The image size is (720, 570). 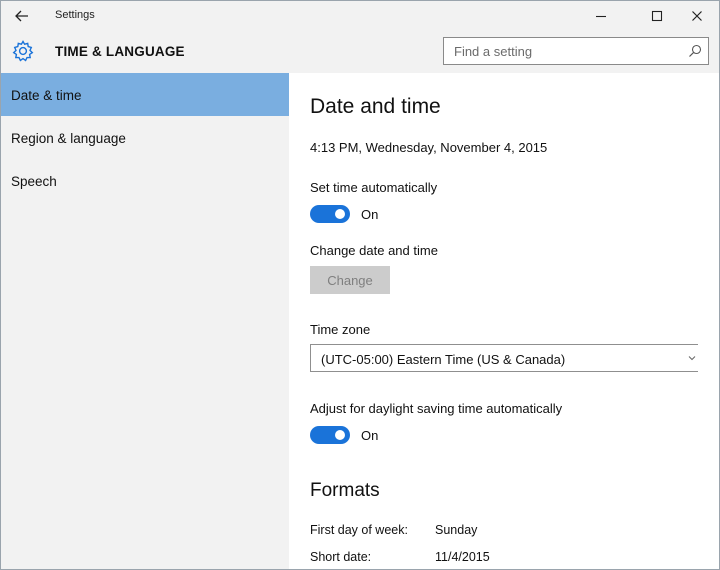 I want to click on format-row-first-day: First day of week: Sunday, so click(x=393, y=530).